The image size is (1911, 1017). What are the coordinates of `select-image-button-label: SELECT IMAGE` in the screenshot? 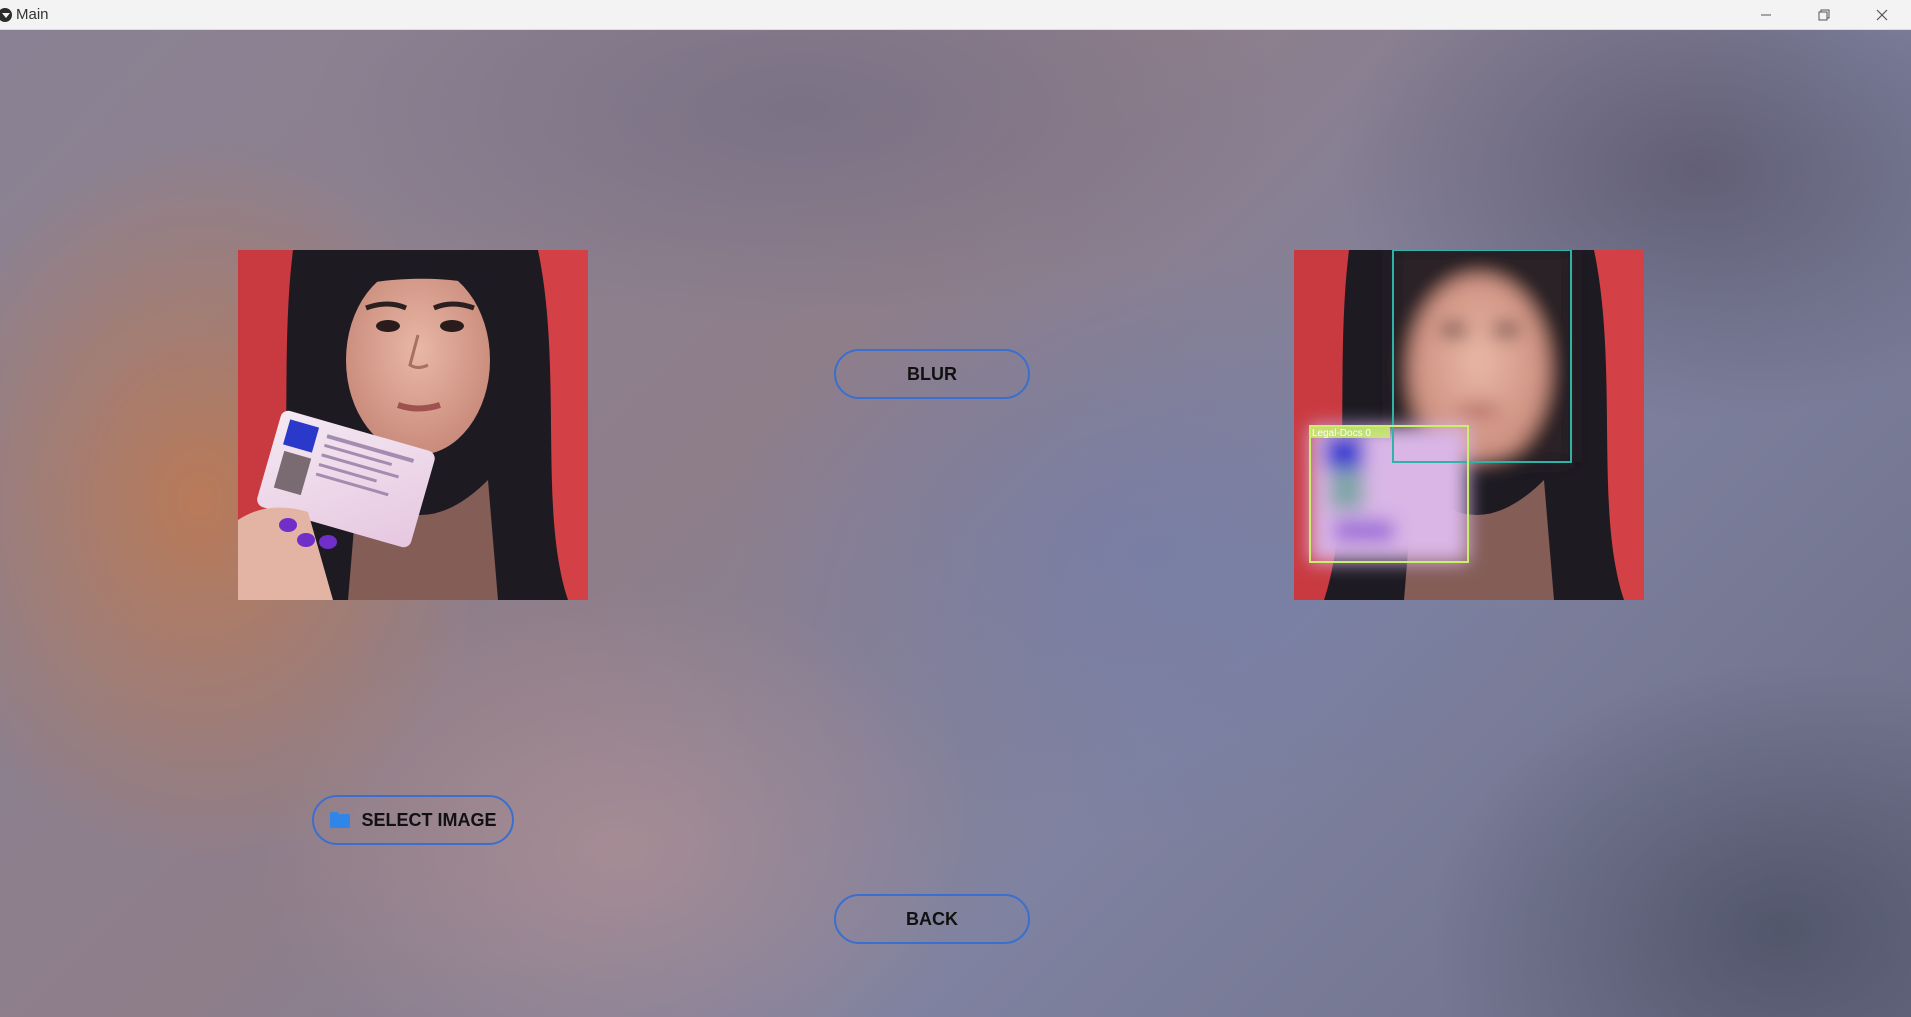 It's located at (429, 819).